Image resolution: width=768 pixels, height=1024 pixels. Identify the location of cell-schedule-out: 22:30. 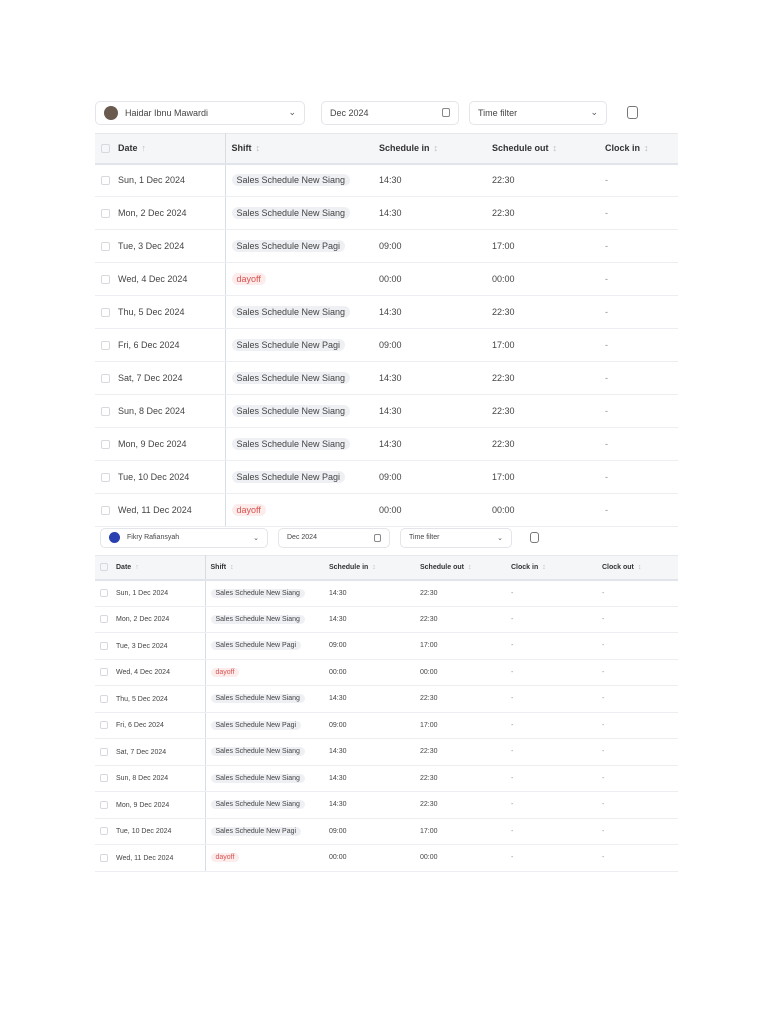
(460, 619).